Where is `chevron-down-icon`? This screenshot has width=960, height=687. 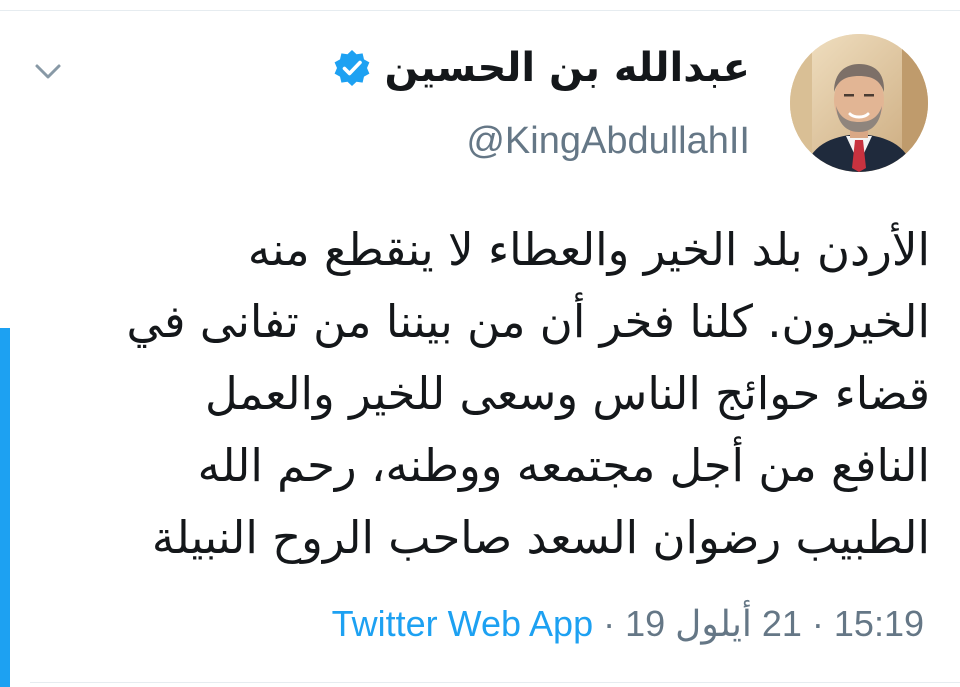 chevron-down-icon is located at coordinates (48, 71).